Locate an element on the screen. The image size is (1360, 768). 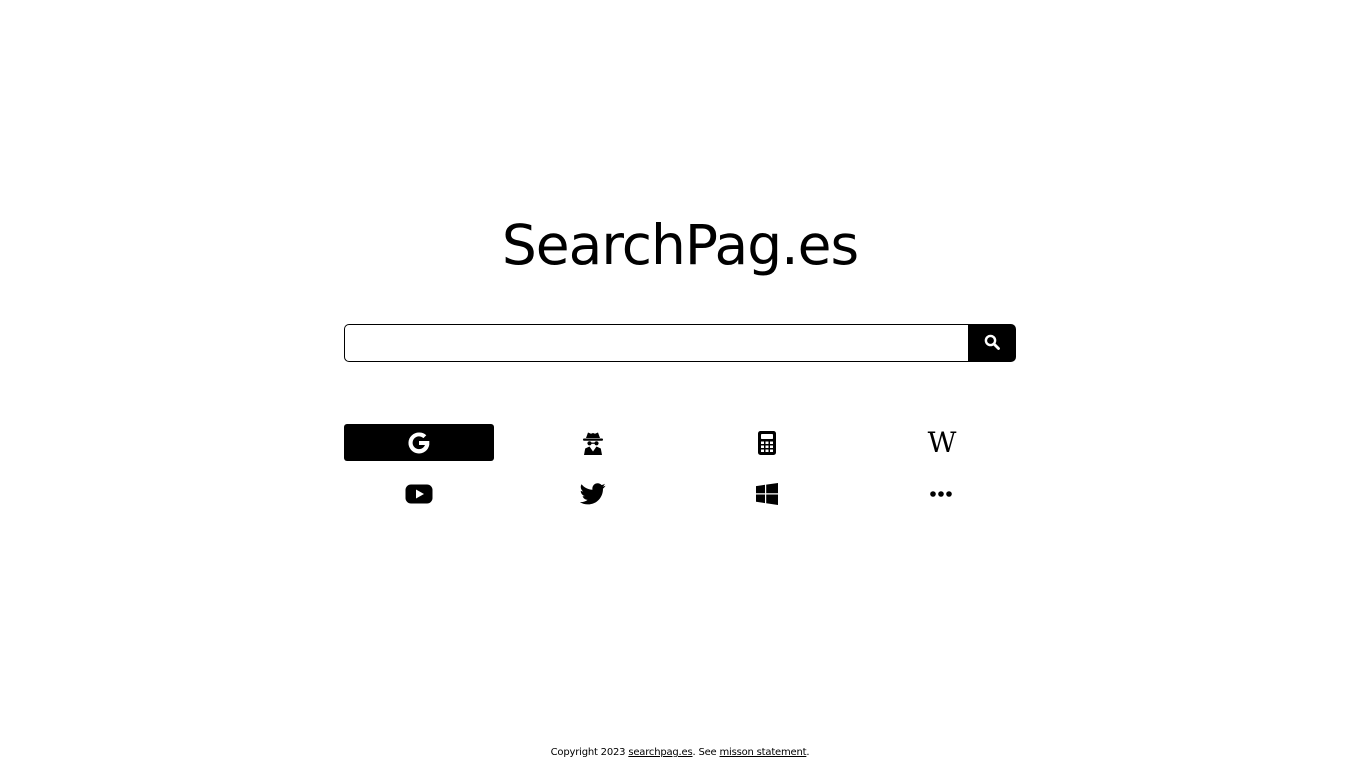
engine-calculator-button is located at coordinates (767, 442).